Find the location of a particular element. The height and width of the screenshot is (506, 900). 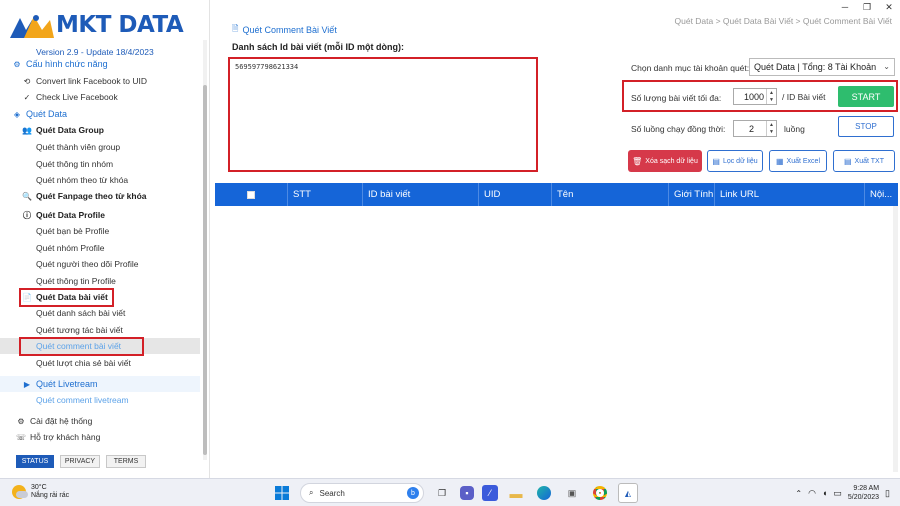

threads-stepper: 2 ▲ ▼ is located at coordinates (755, 128).